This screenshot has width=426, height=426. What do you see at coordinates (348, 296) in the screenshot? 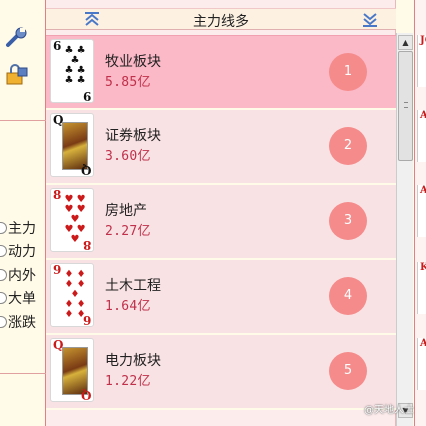
I see `rank-badge: 4` at bounding box center [348, 296].